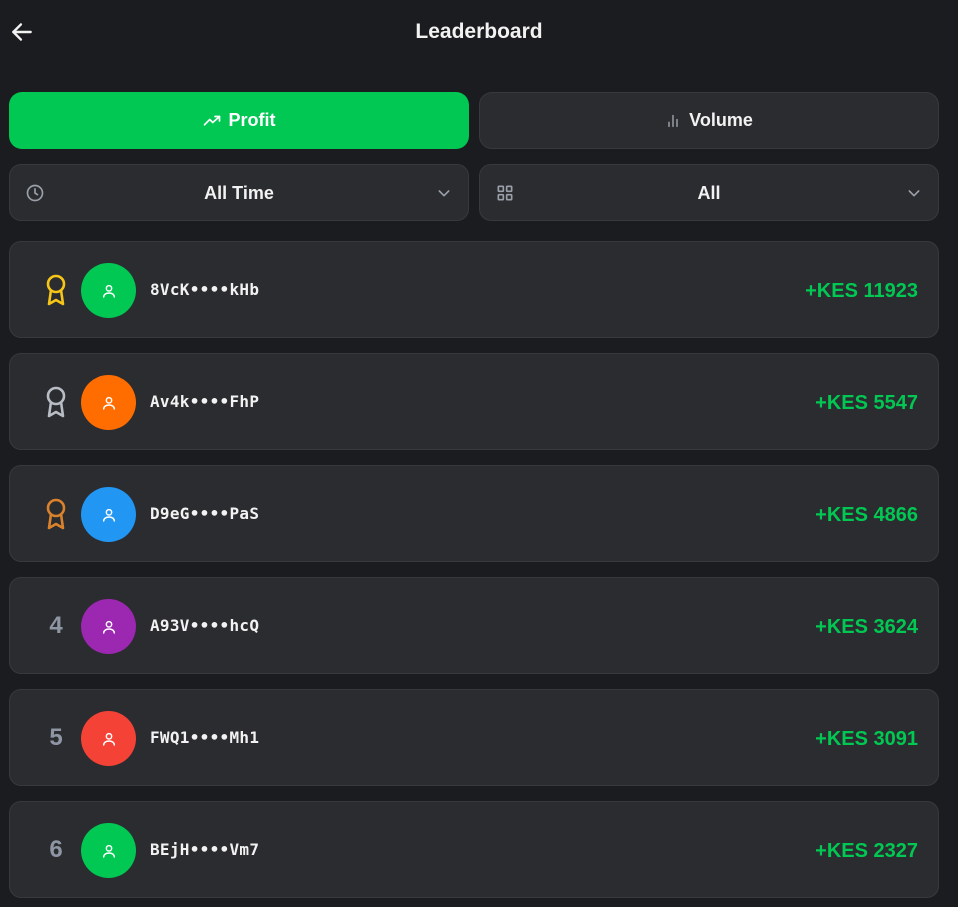 The width and height of the screenshot is (958, 907). Describe the element at coordinates (252, 120) in the screenshot. I see `tab-profit-label: Profit` at that location.